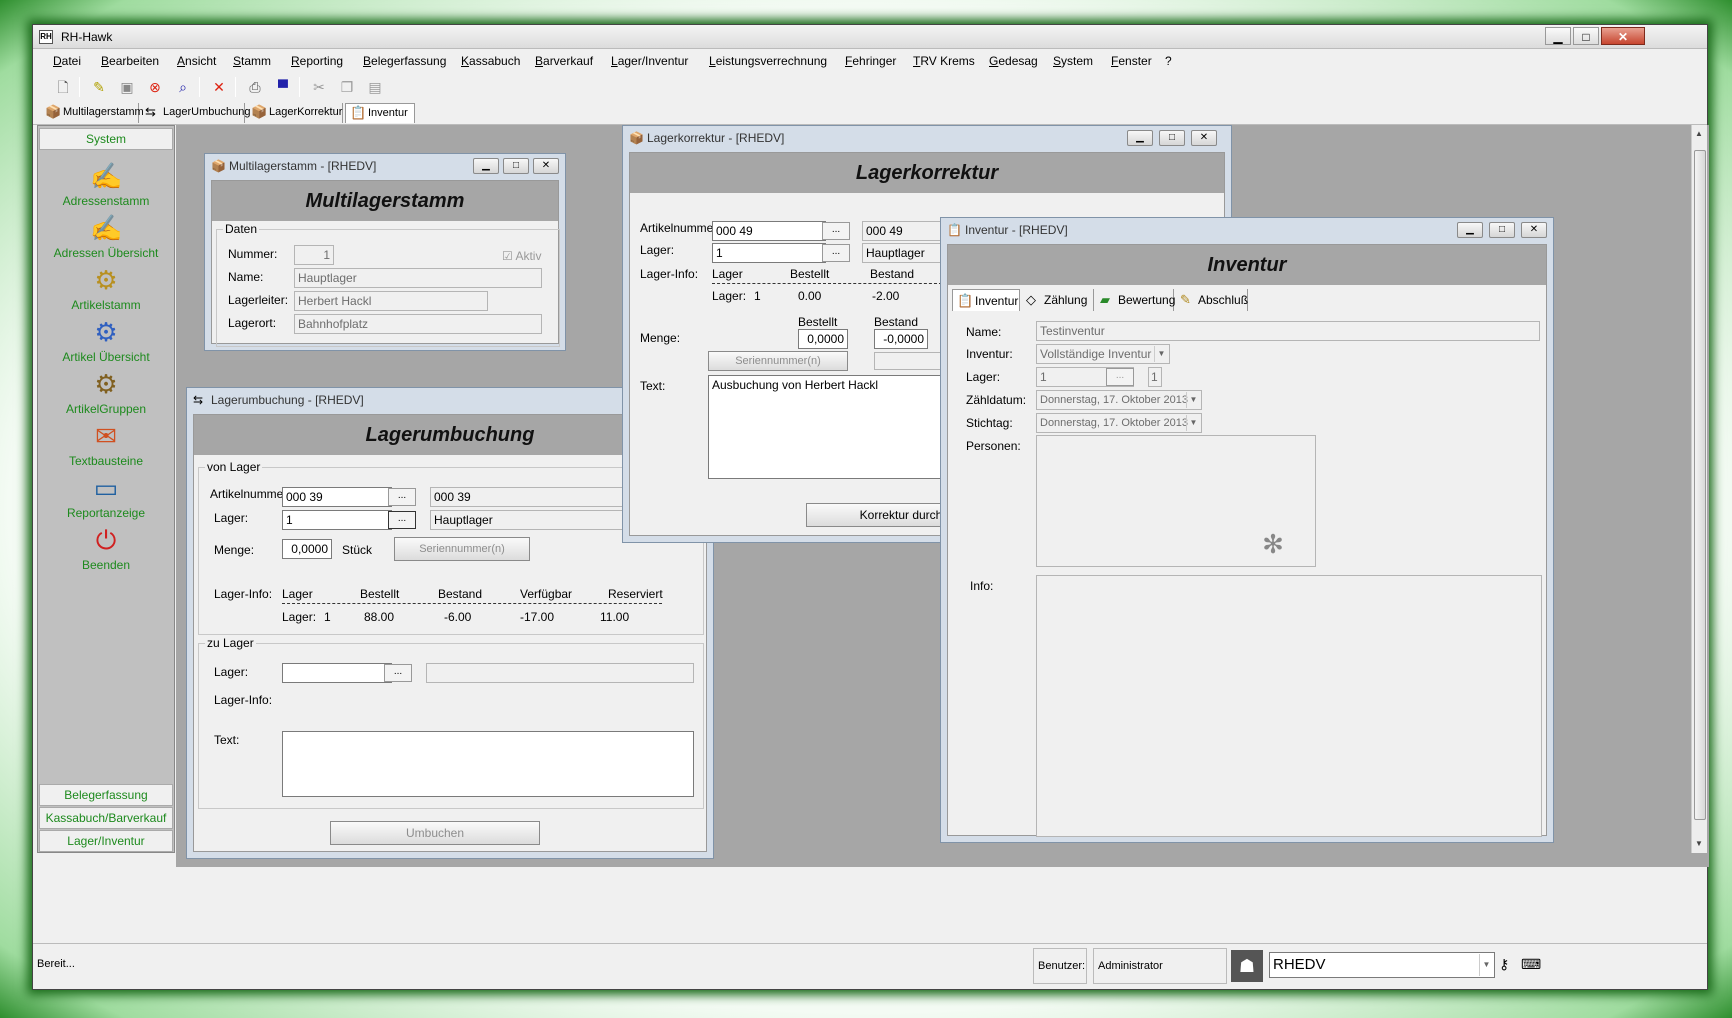 The height and width of the screenshot is (1018, 1732). What do you see at coordinates (1558, 36) in the screenshot?
I see `minimize-button: ▁` at bounding box center [1558, 36].